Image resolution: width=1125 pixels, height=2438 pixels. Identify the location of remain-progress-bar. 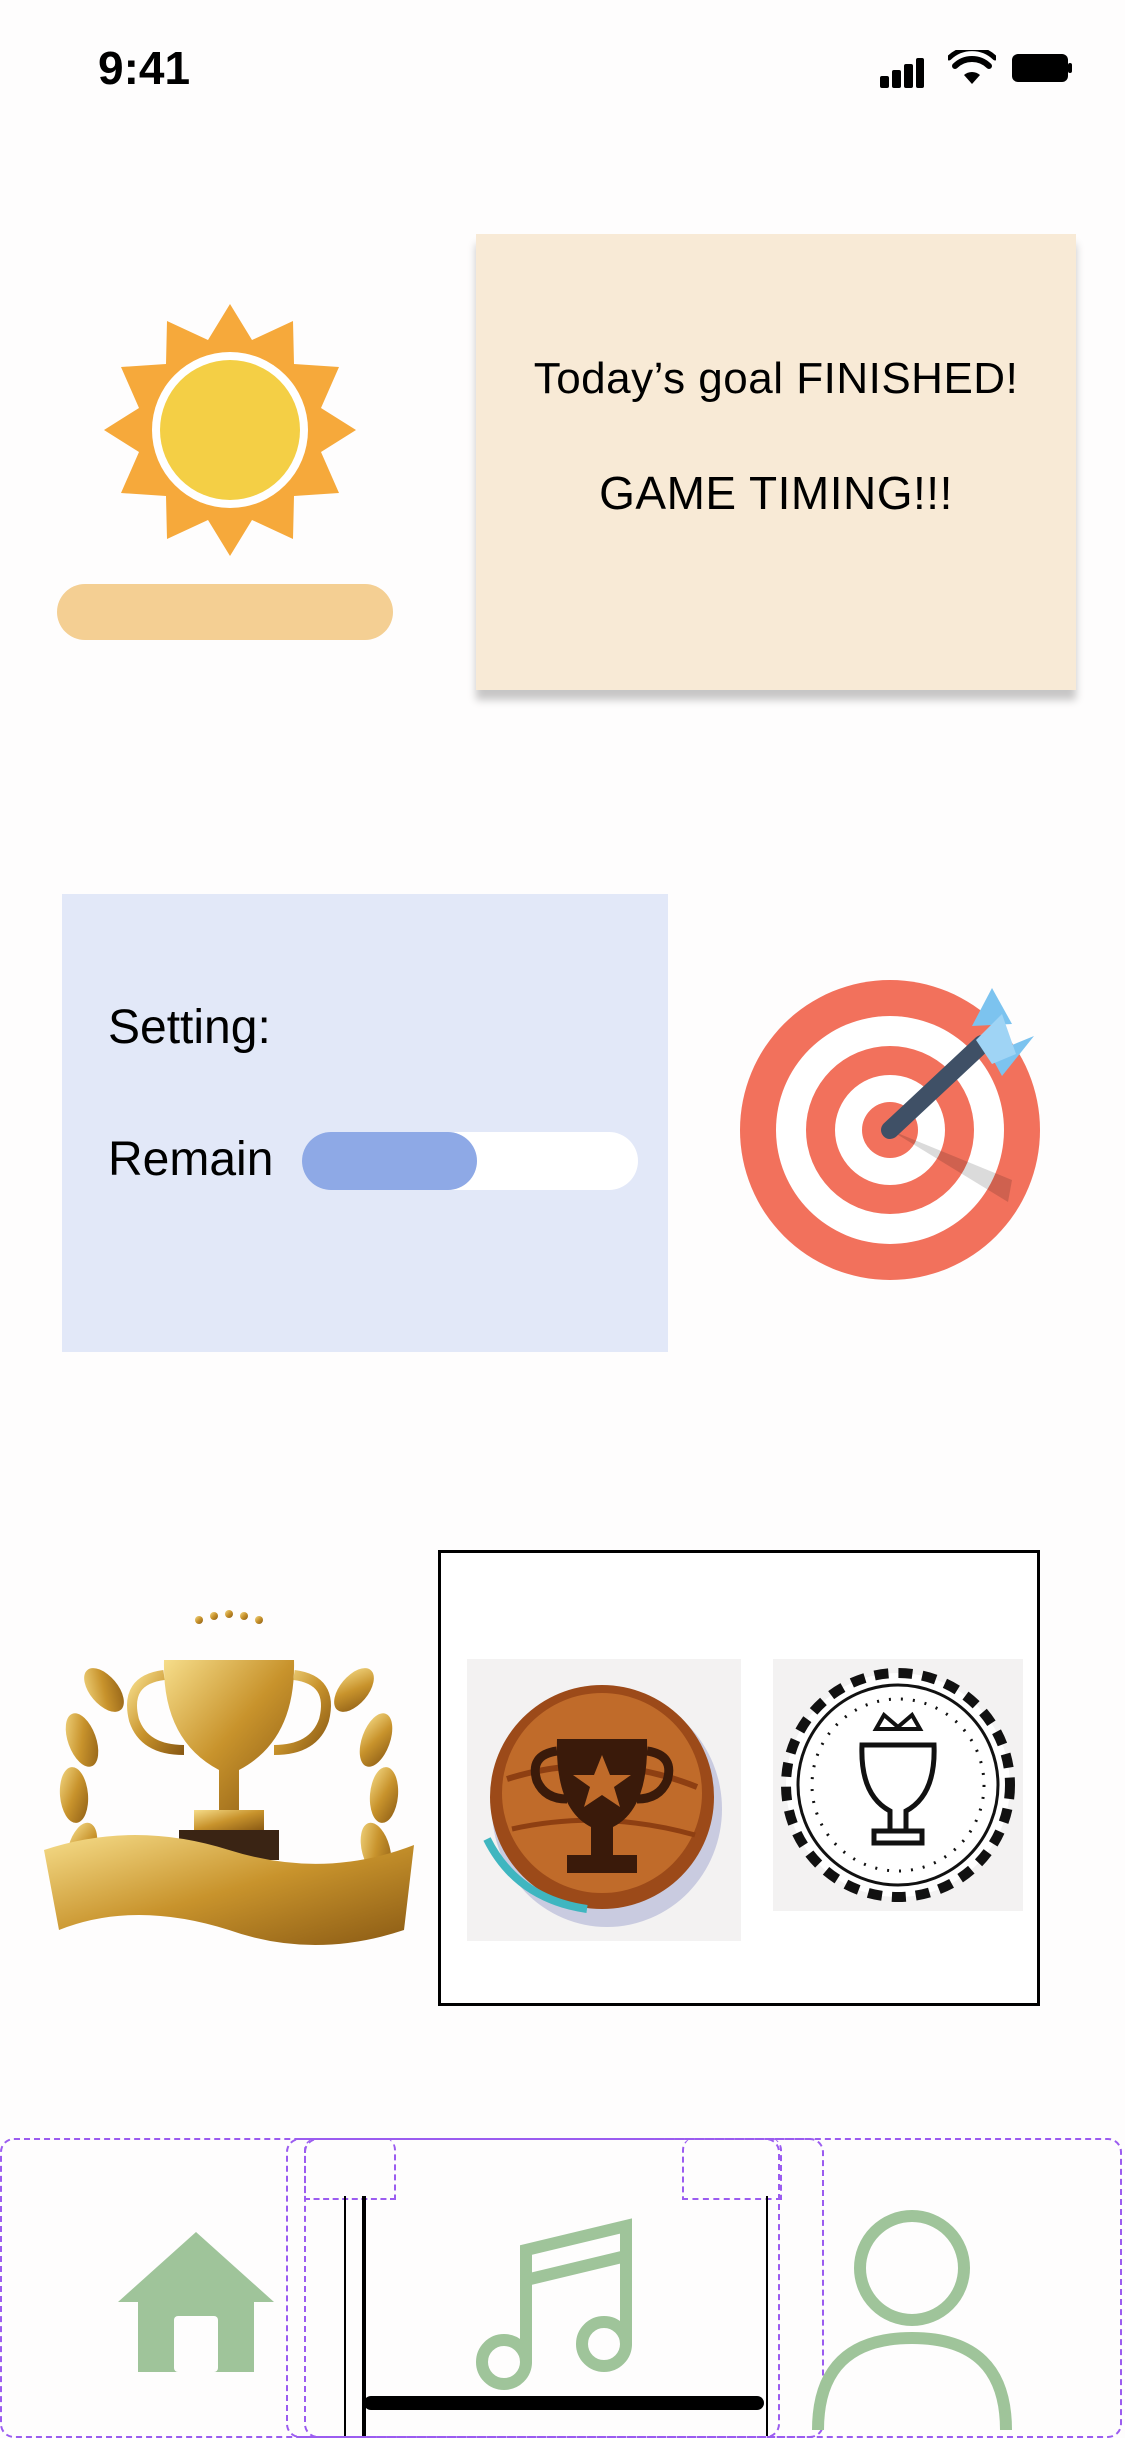
(470, 1161).